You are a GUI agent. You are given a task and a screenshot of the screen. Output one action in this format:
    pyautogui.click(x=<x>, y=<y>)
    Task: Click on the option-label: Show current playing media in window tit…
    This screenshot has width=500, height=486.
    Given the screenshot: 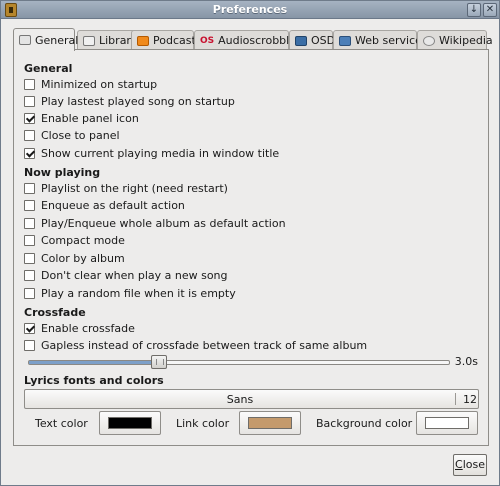 What is the action you would take?
    pyautogui.click(x=160, y=153)
    